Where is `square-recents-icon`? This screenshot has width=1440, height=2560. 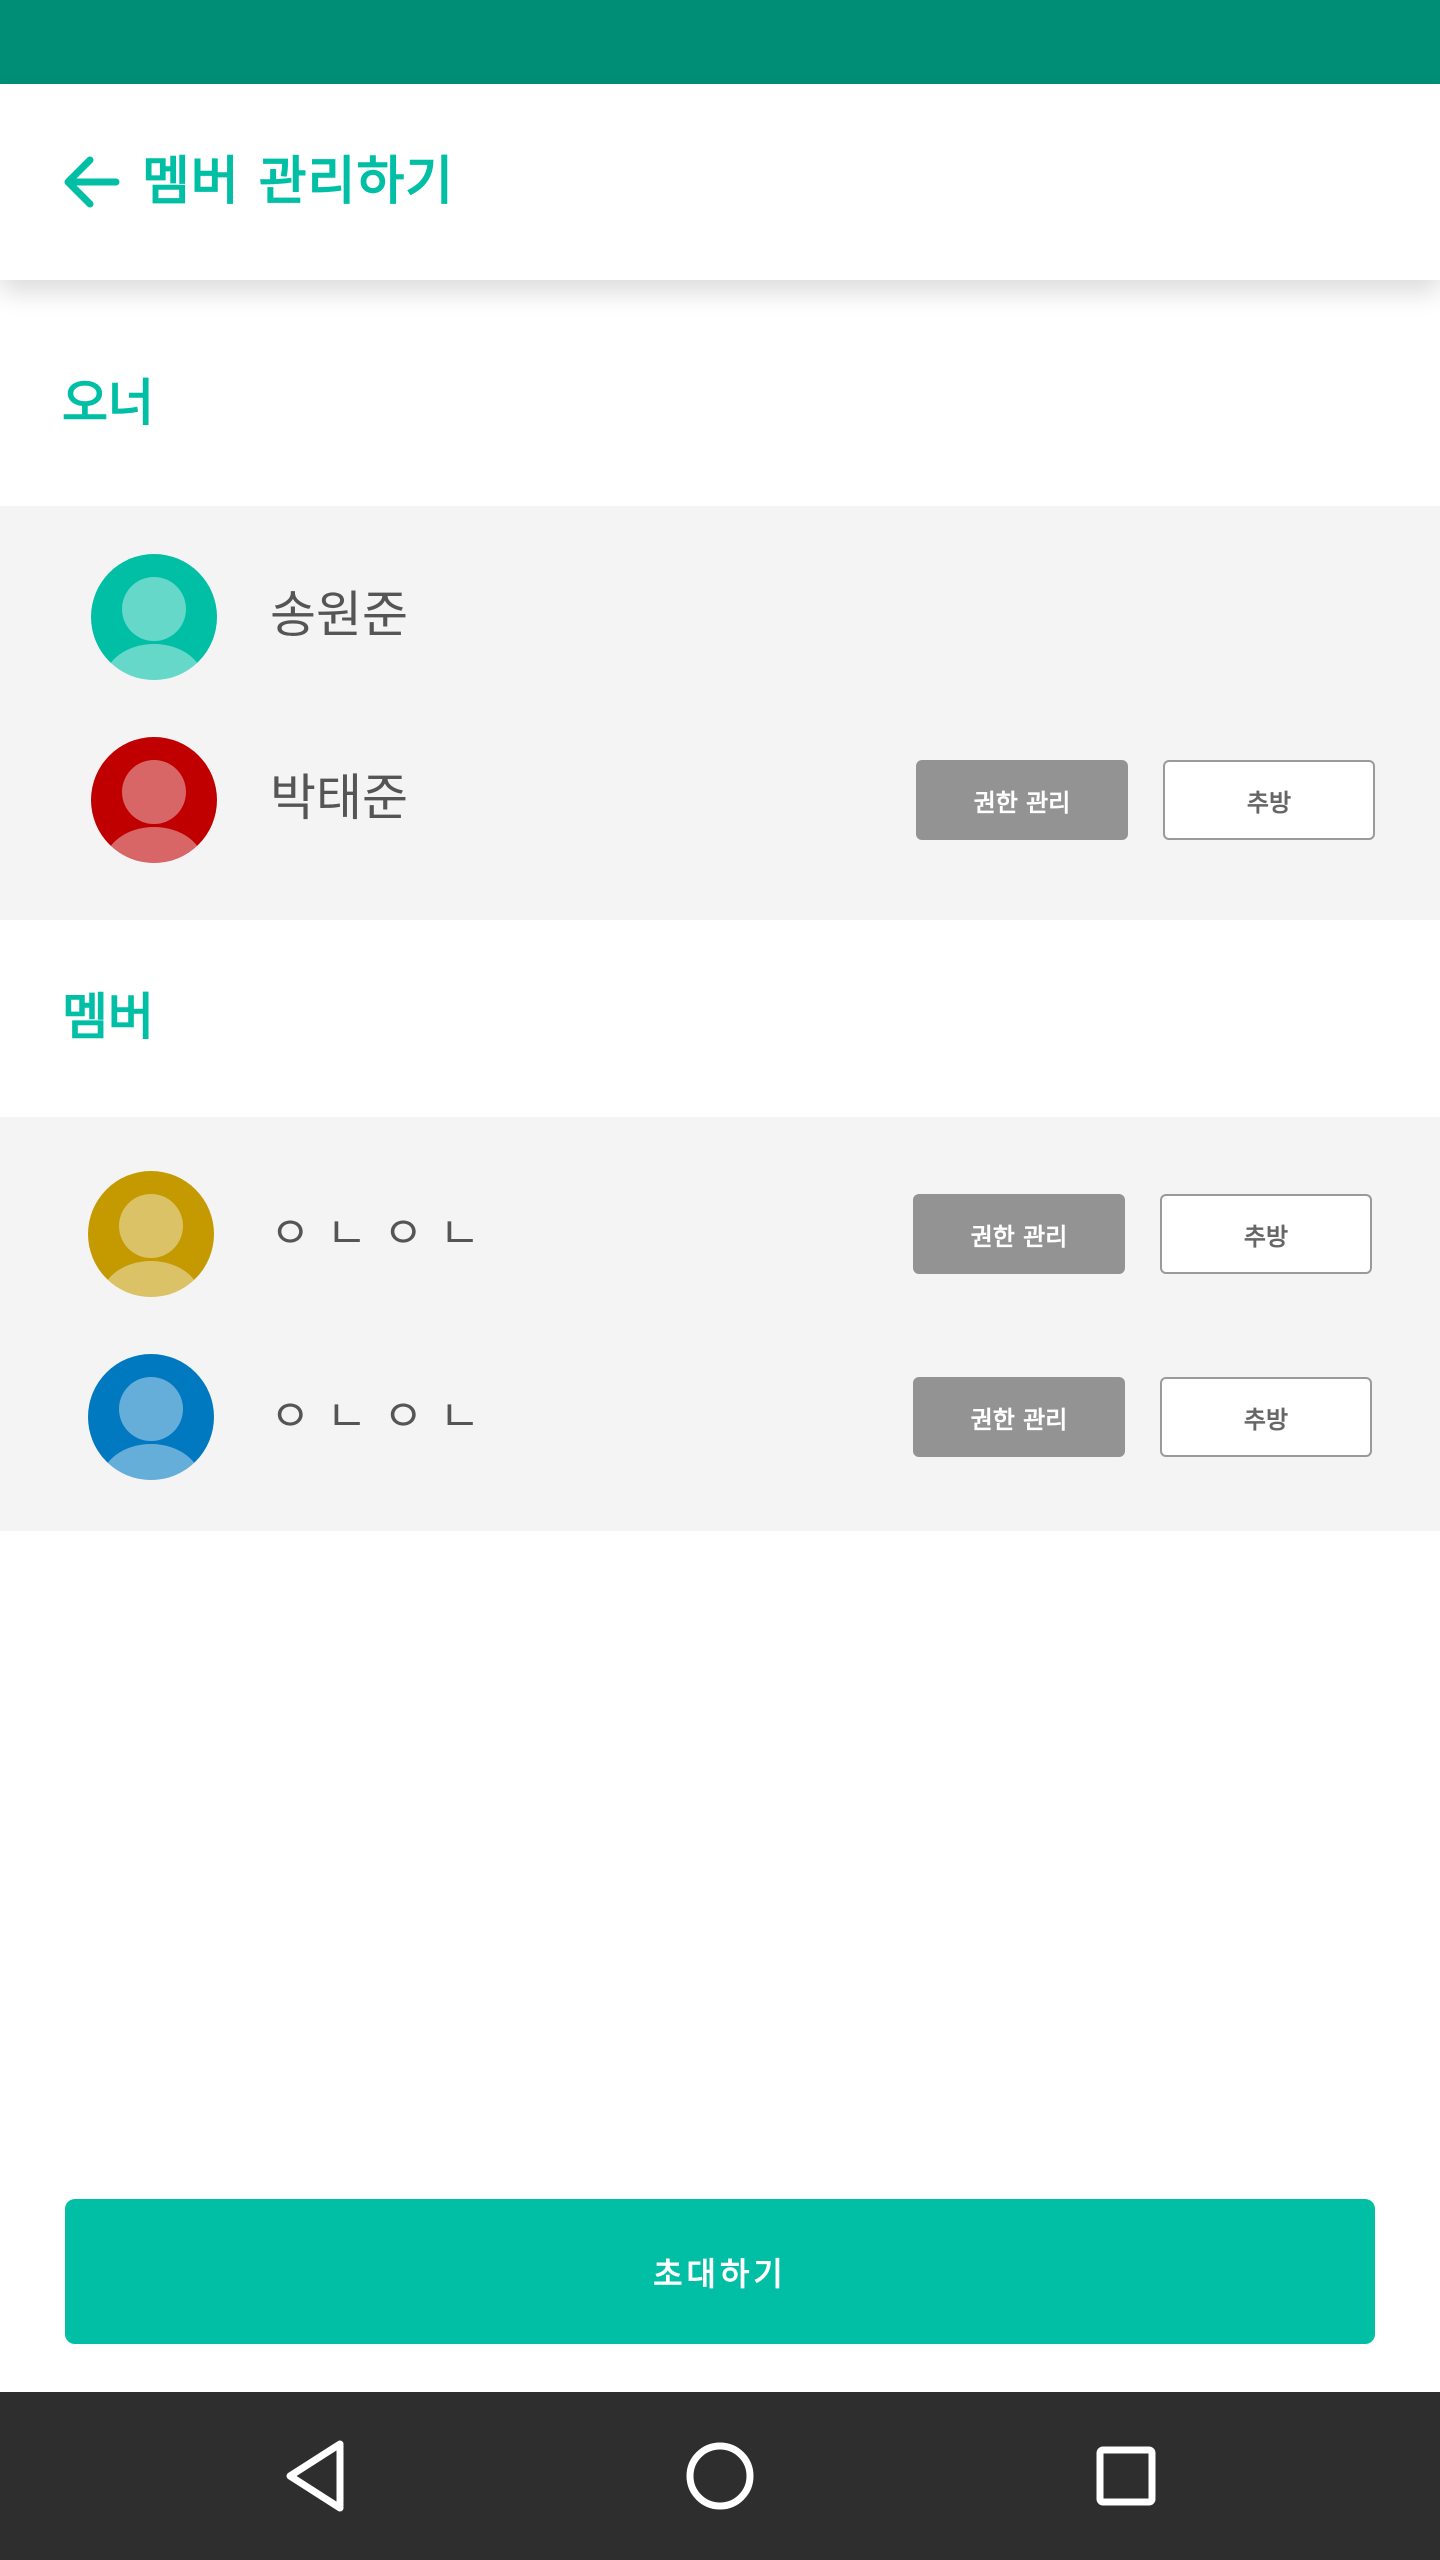 square-recents-icon is located at coordinates (1126, 2476).